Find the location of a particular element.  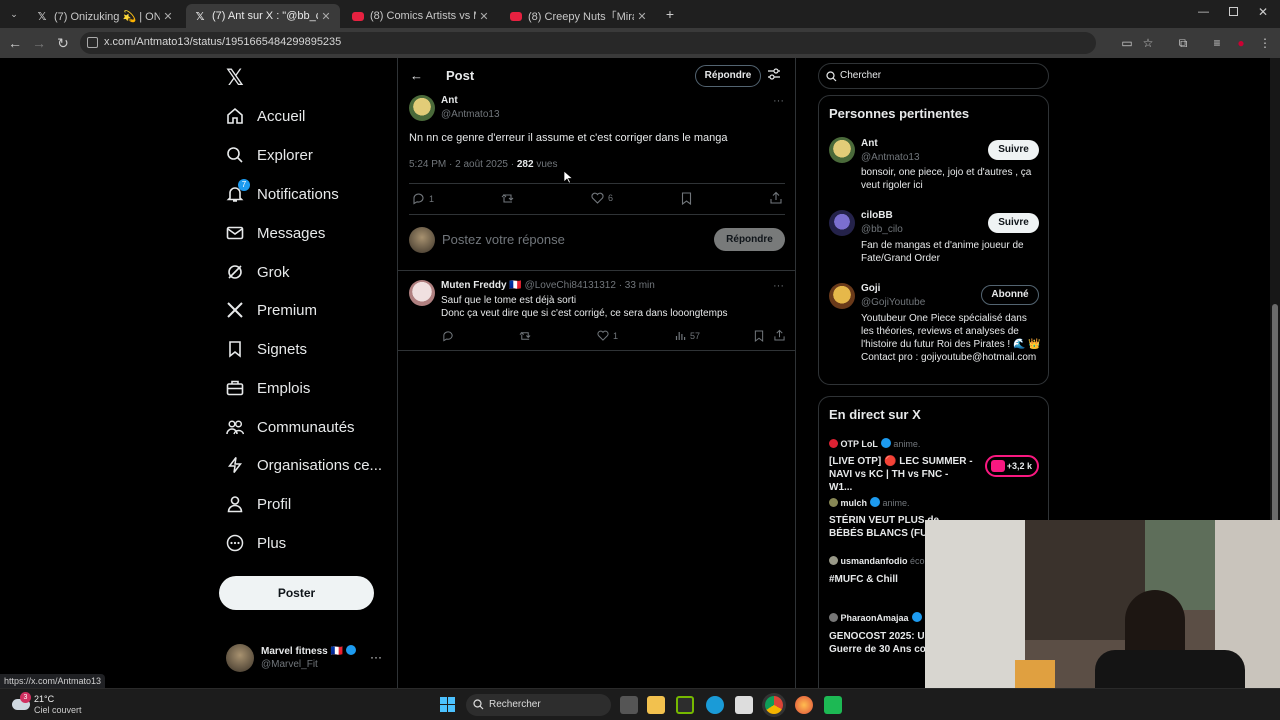

x-icon: 𝕏 is located at coordinates (200, 16).